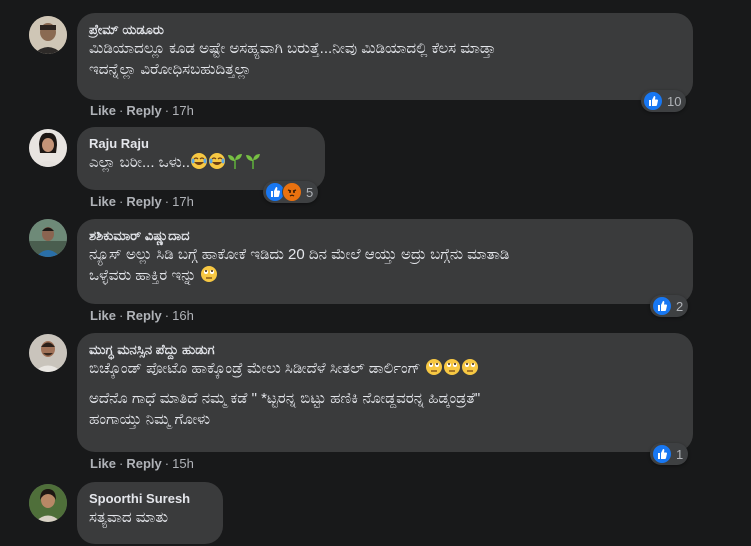  What do you see at coordinates (310, 192) in the screenshot?
I see `reaction-count: 5` at bounding box center [310, 192].